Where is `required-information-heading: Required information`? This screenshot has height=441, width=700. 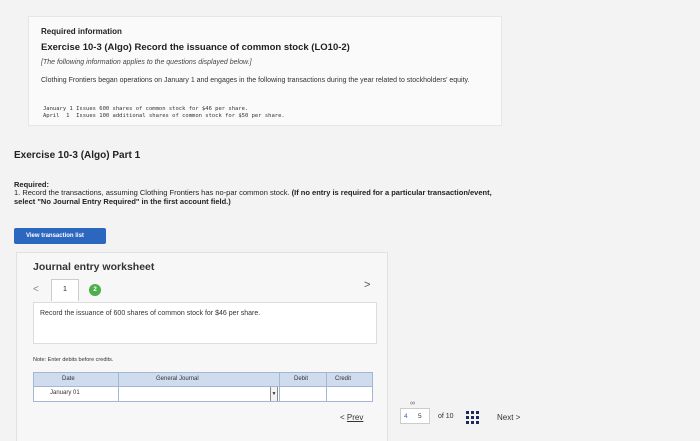 required-information-heading: Required information is located at coordinates (81, 31).